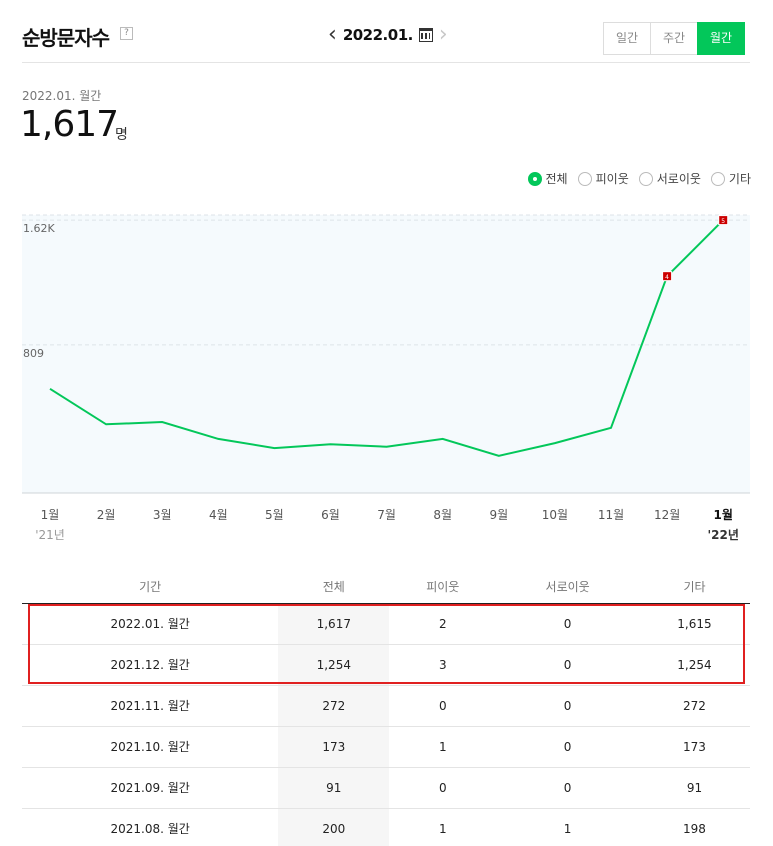 Image resolution: width=773 pixels, height=846 pixels. Describe the element at coordinates (39, 228) in the screenshot. I see `y-tick-label: 1.62K` at that location.